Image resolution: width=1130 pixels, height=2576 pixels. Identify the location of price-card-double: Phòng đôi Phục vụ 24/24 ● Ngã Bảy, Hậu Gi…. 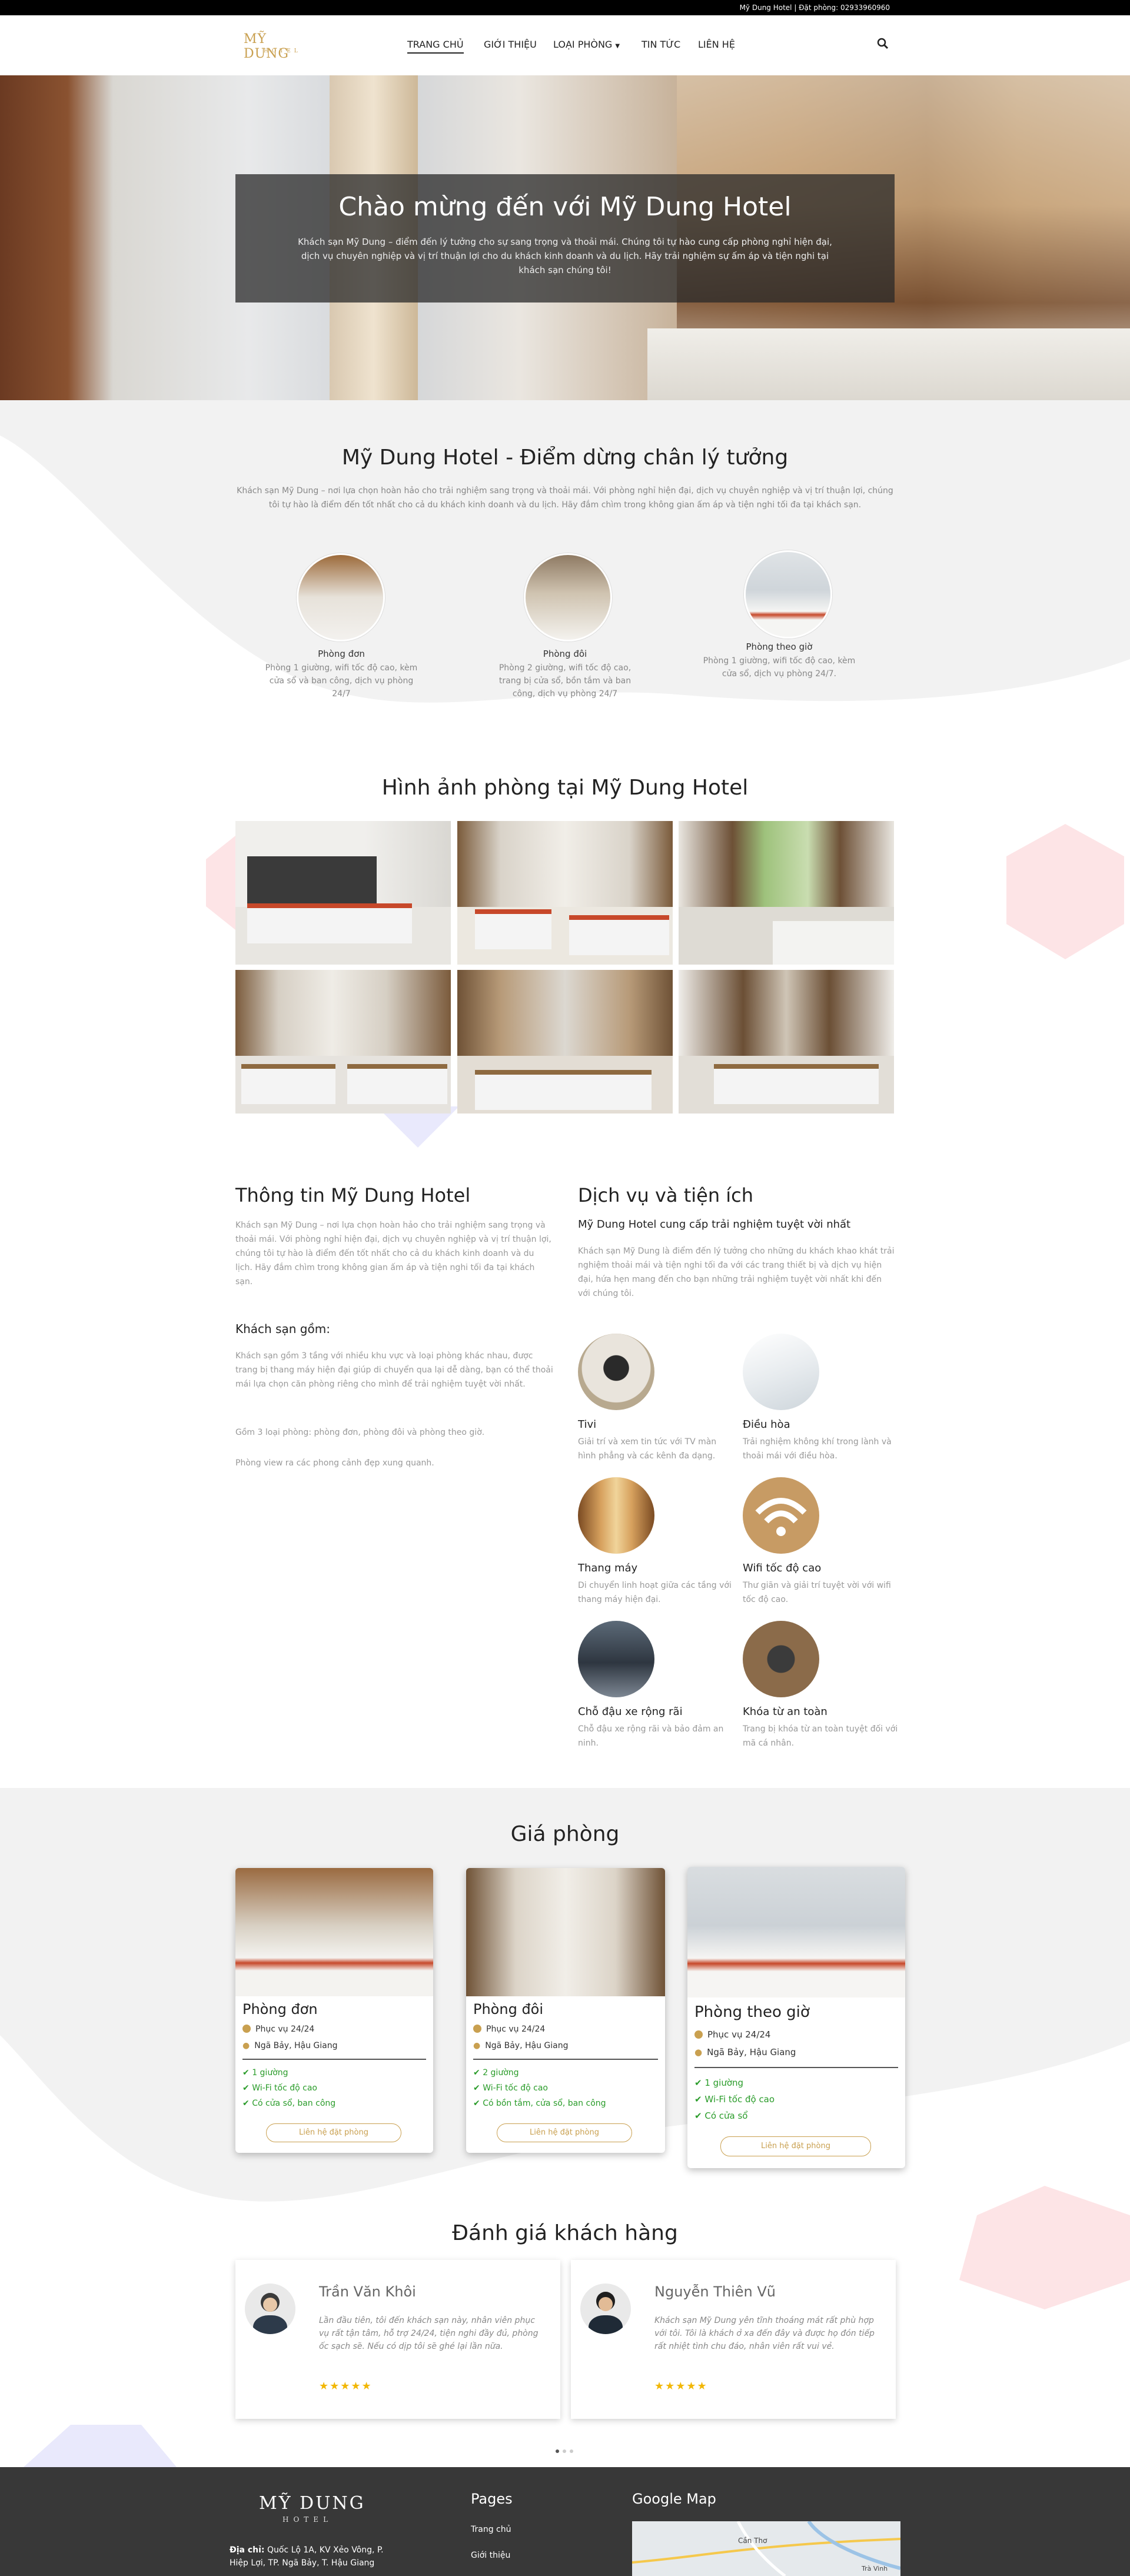
(565, 2010).